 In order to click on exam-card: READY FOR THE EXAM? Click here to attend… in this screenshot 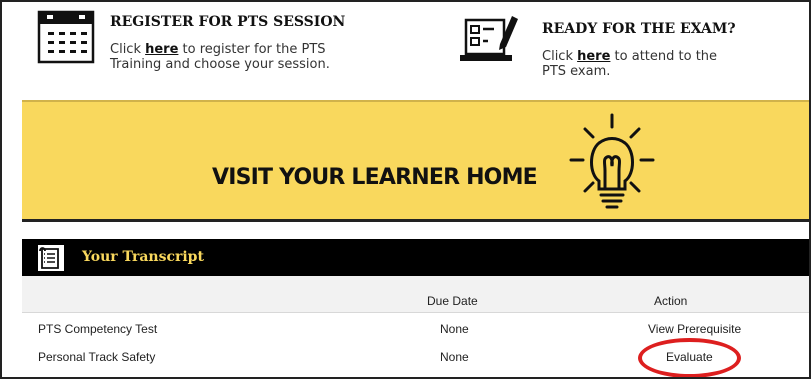, I will do `click(617, 52)`.